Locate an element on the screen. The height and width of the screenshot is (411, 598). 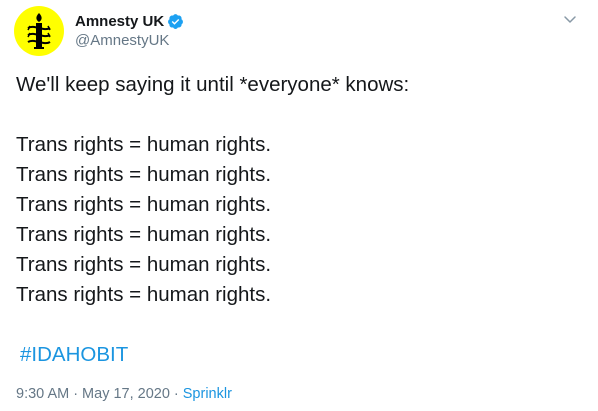
tweet-menu-button is located at coordinates (570, 19).